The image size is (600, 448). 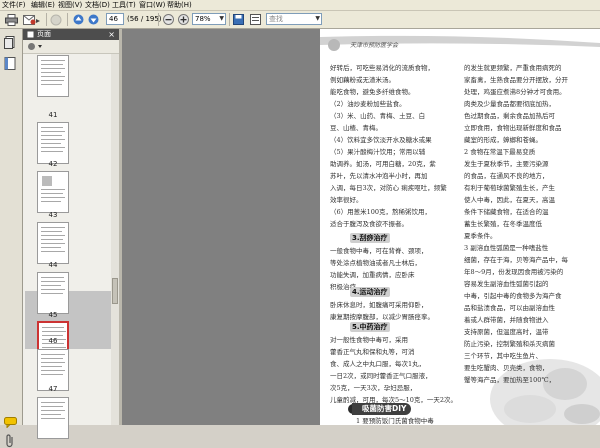 What do you see at coordinates (369, 340) in the screenshot?
I see `text-line: 对一般性食物中毒可，采用` at bounding box center [369, 340].